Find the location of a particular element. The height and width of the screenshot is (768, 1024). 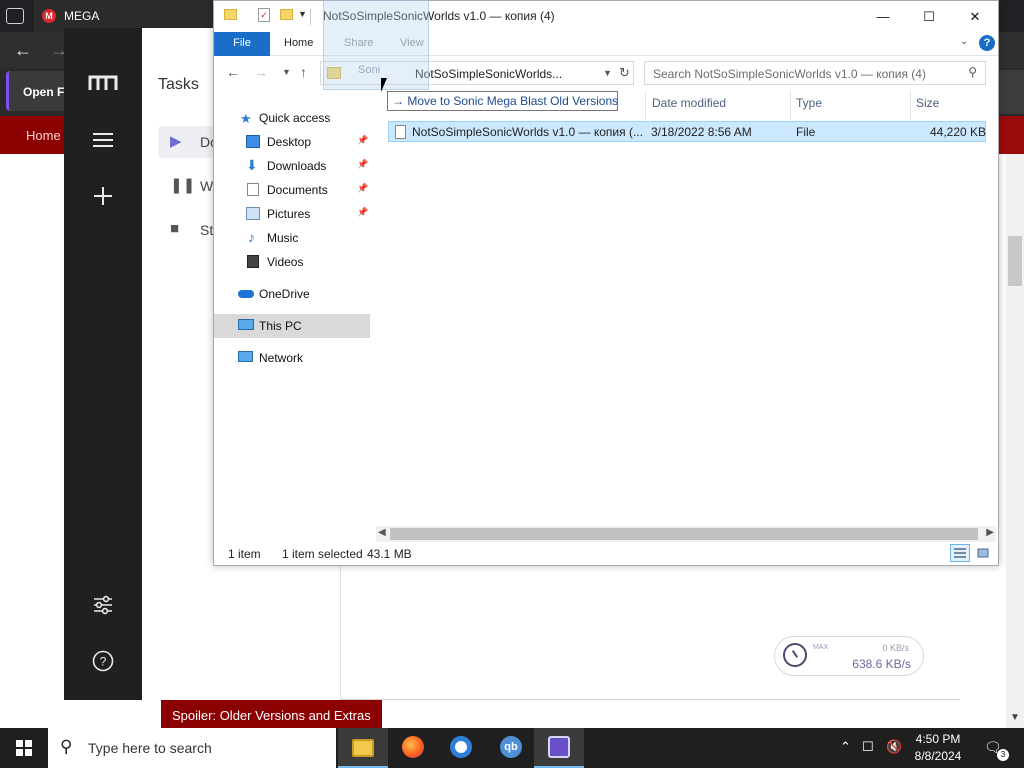

spoiler-button: Spoiler: Older Versions and Extras is located at coordinates (271, 714).